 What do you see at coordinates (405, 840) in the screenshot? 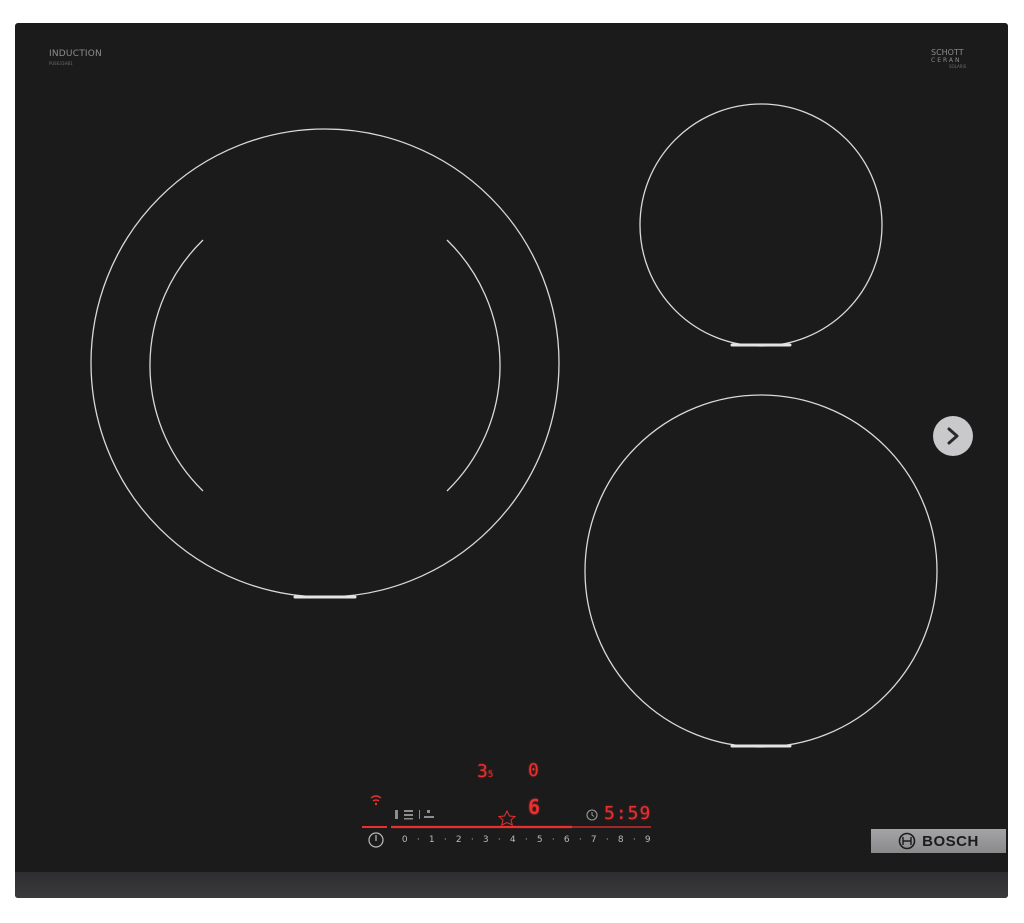
I see `scale-step-0: 0` at bounding box center [405, 840].